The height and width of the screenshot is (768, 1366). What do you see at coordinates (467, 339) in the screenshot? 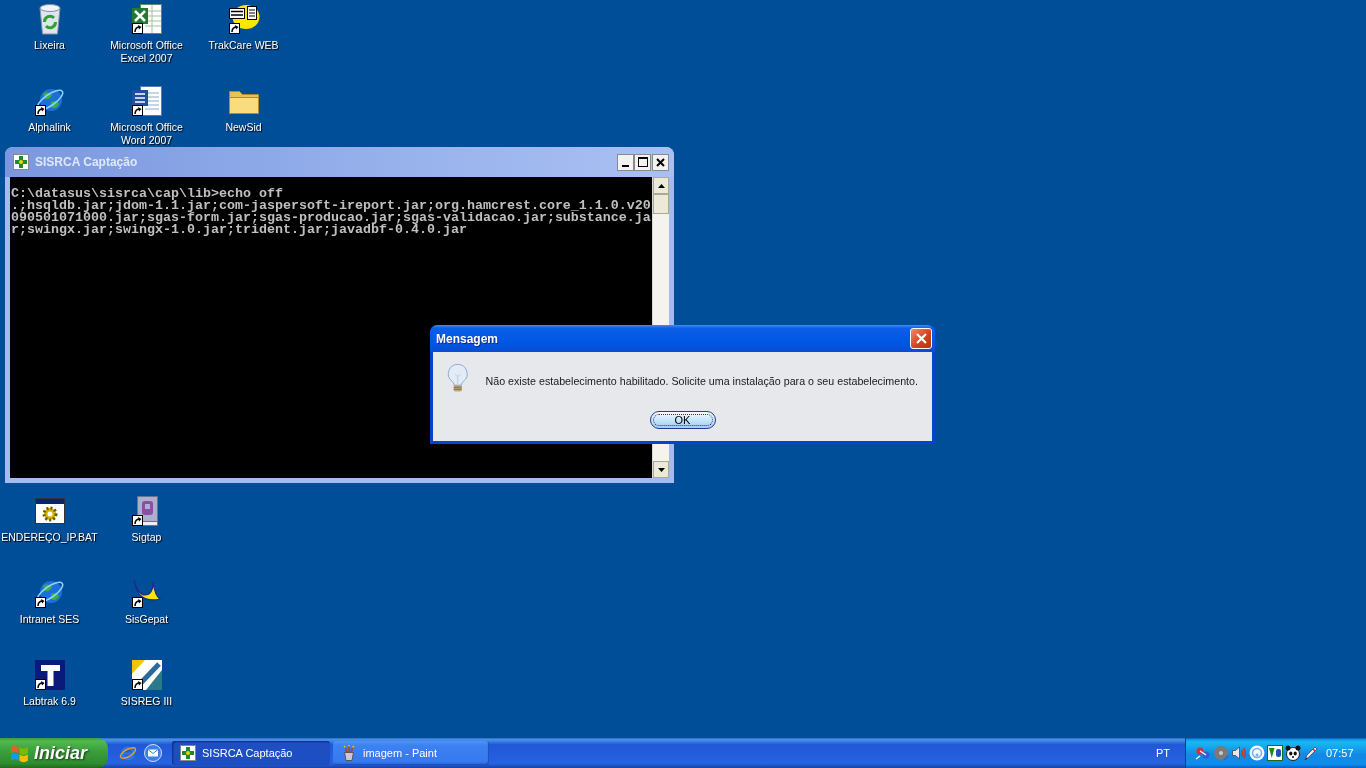
I see `dialog-title: Mensagem` at bounding box center [467, 339].